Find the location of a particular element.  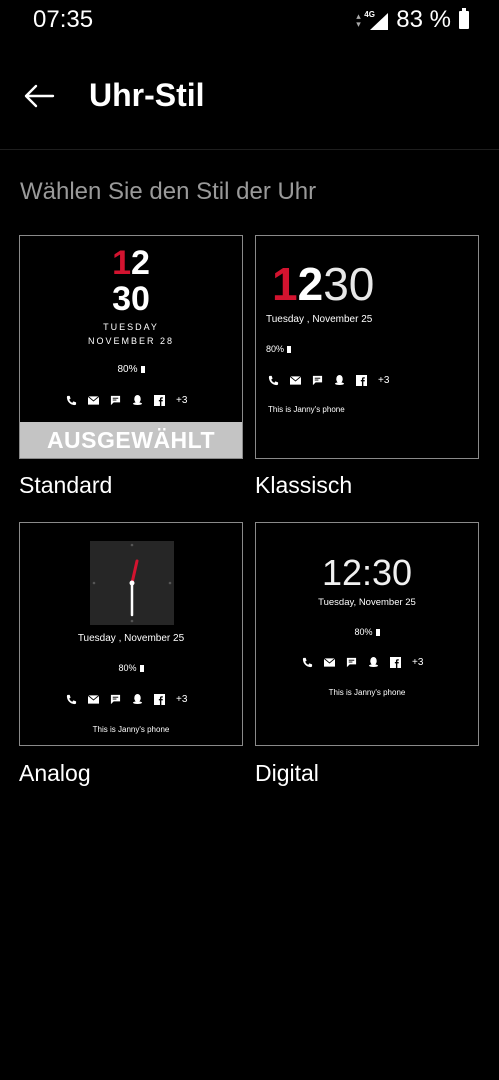

status-bar: 07:35 ▴ ▾ 4G 83 % is located at coordinates (249, 20).